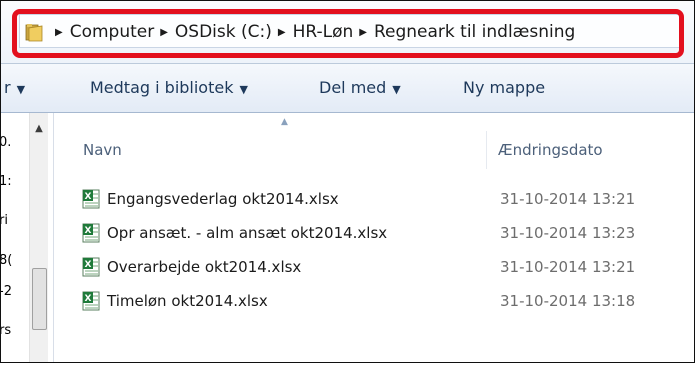  What do you see at coordinates (323, 32) in the screenshot?
I see `breadcrumb-hr-lon: HR-Løn` at bounding box center [323, 32].